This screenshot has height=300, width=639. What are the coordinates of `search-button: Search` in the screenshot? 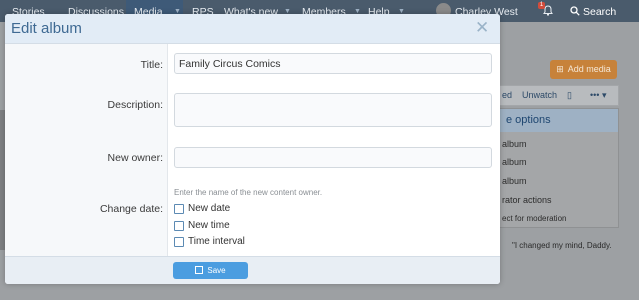 It's located at (593, 12).